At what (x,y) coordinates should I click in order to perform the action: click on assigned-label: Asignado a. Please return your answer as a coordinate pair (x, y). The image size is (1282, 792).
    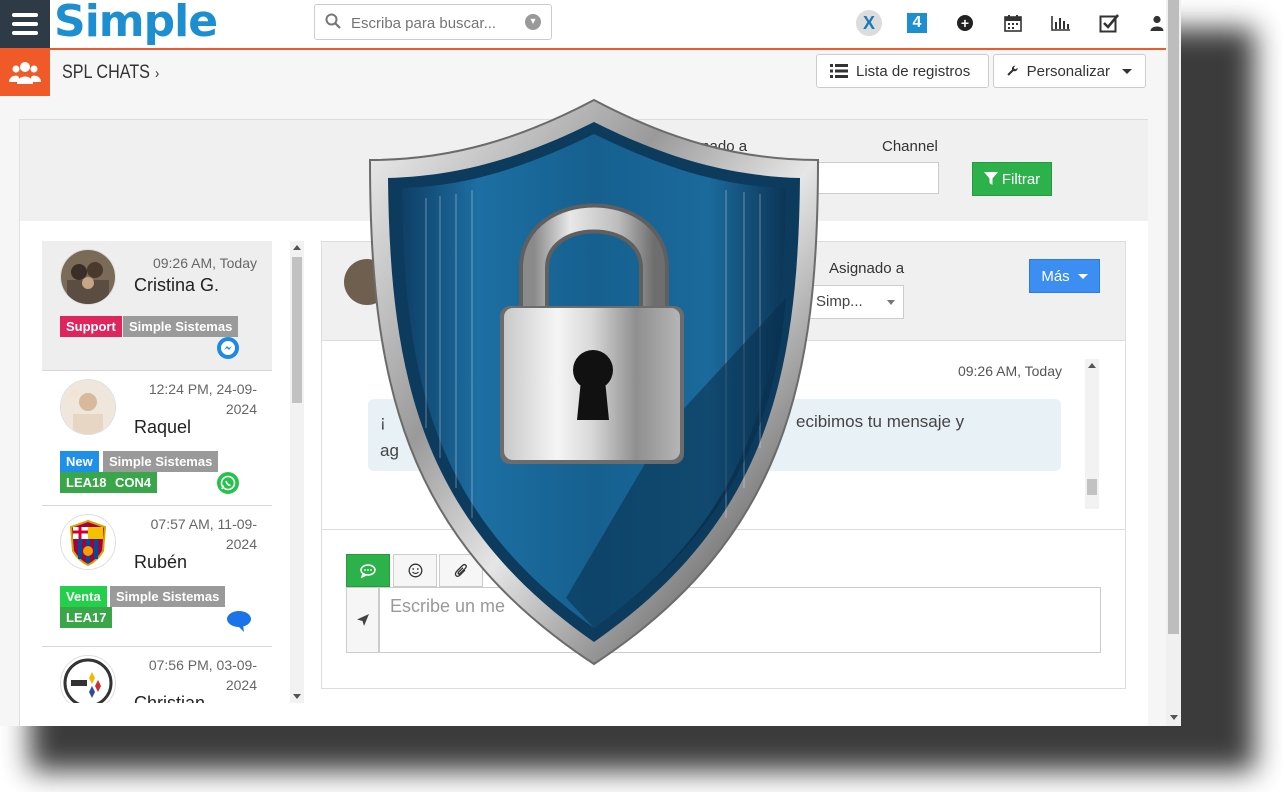
    Looking at the image, I should click on (867, 268).